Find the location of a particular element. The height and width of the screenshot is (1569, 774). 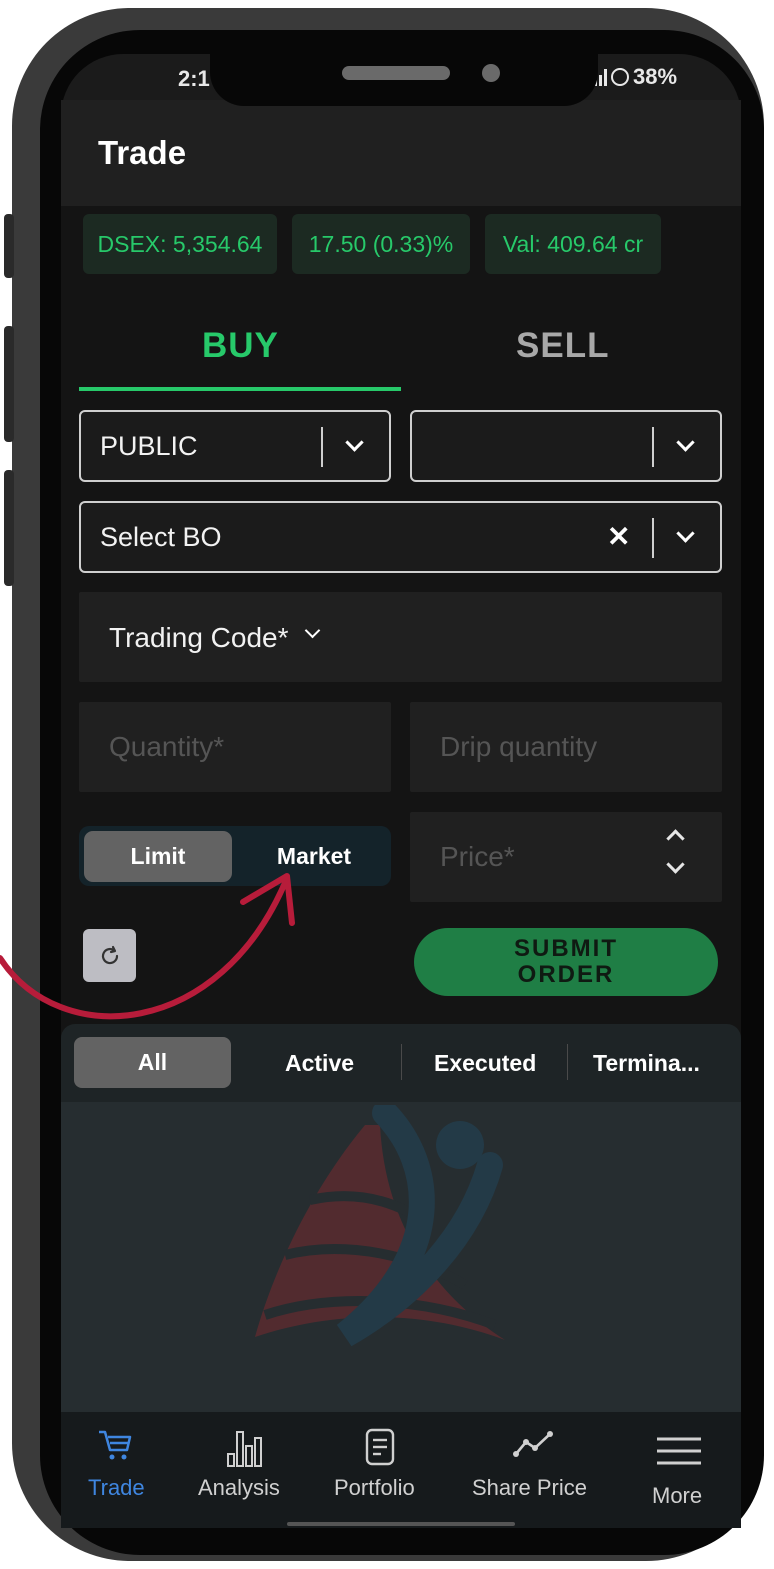

status-time: 2:1 is located at coordinates (194, 78).